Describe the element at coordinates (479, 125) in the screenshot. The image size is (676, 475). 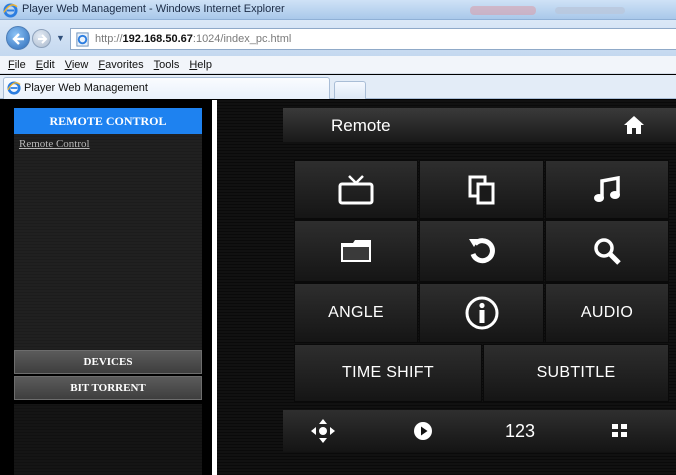
I see `remote-header: Remote` at that location.